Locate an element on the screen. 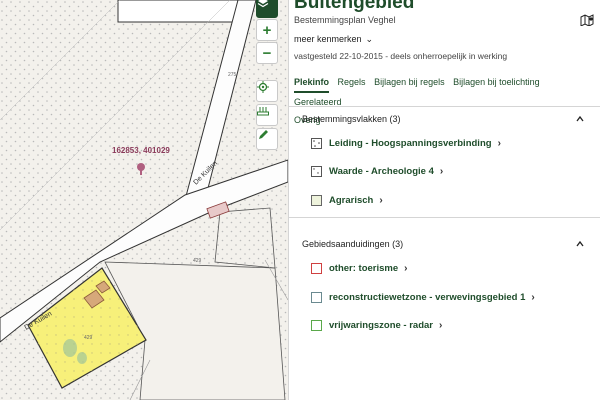 This screenshot has height=400, width=600. measure-button is located at coordinates (267, 115).